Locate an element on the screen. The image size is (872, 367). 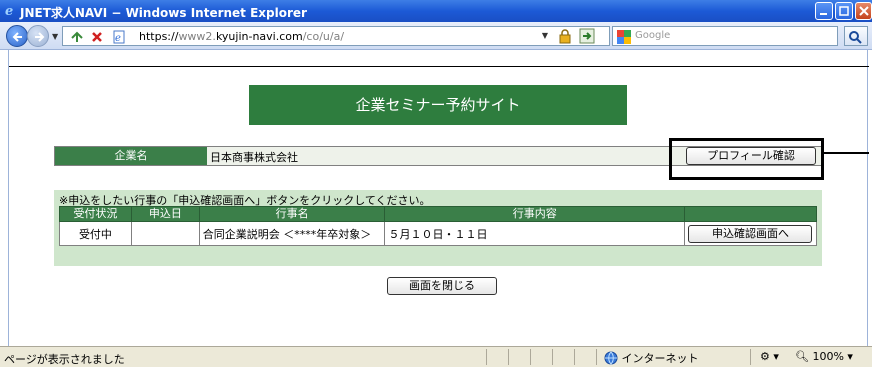
forward-button is located at coordinates (38, 36).